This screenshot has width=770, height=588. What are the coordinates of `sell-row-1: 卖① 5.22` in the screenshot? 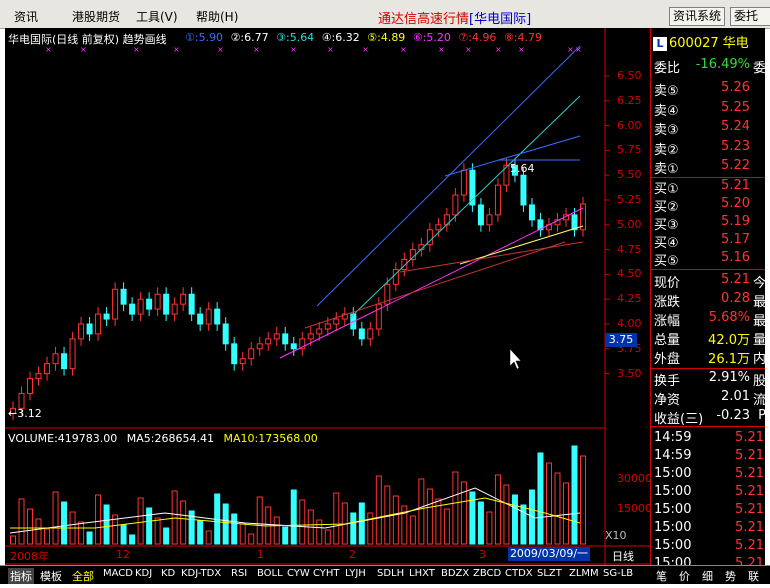 It's located at (702, 167).